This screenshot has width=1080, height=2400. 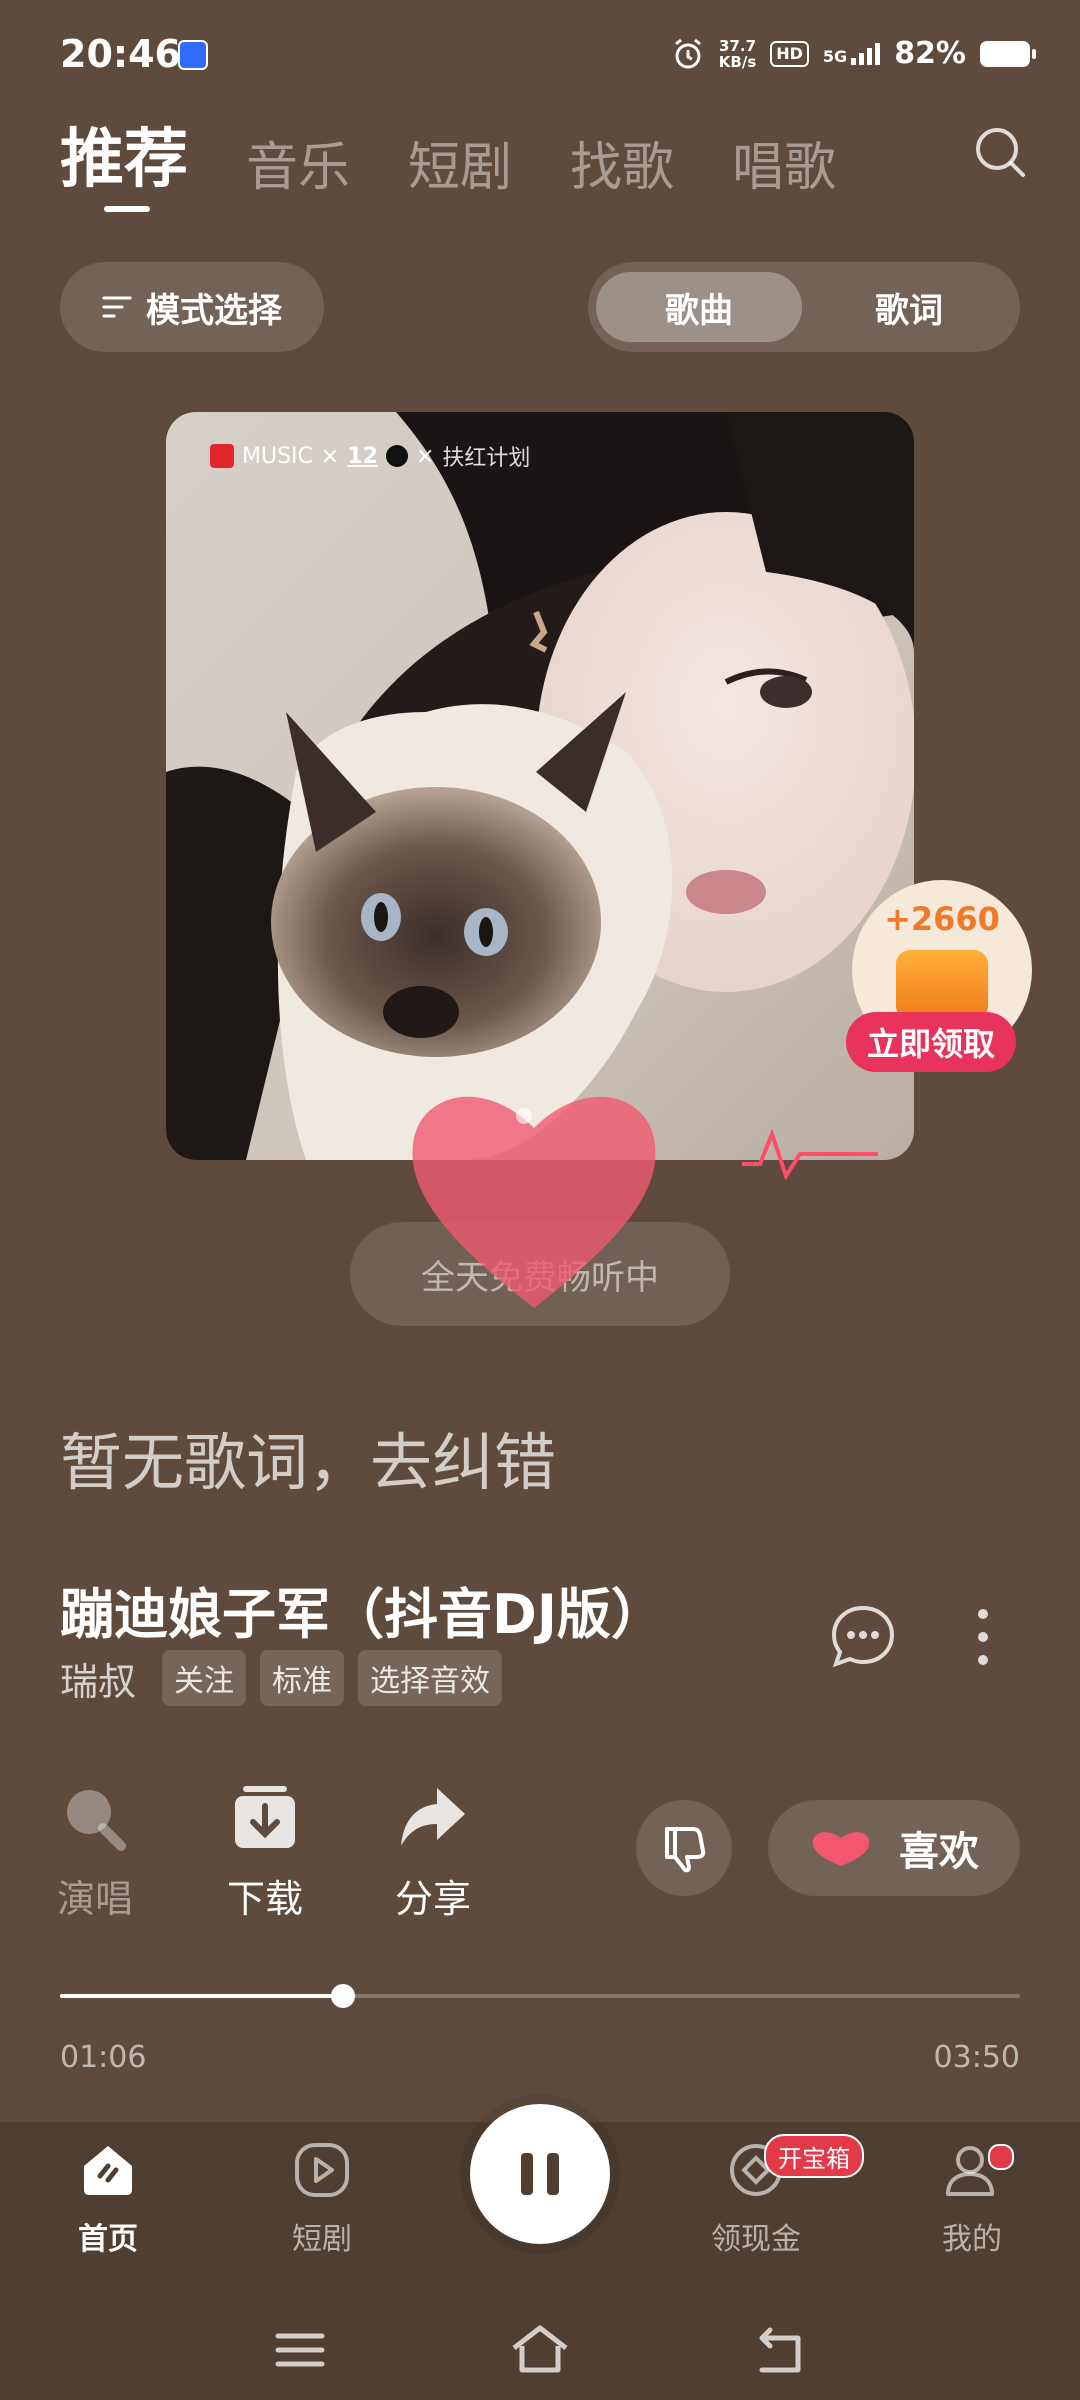 I want to click on view-toggle: 歌曲 歌词, so click(x=804, y=307).